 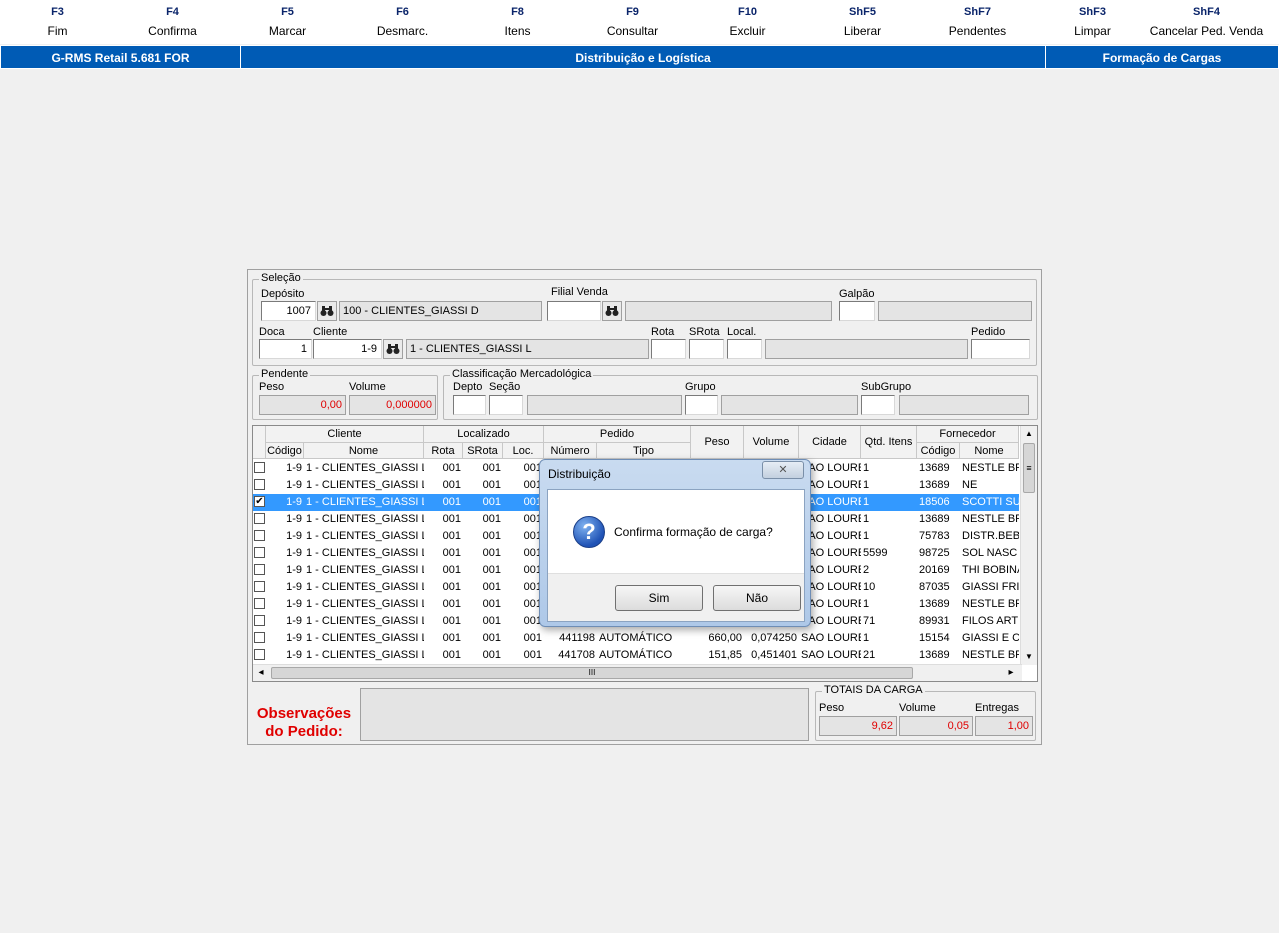 I want to click on rota-cell: 001, so click(x=451, y=570).